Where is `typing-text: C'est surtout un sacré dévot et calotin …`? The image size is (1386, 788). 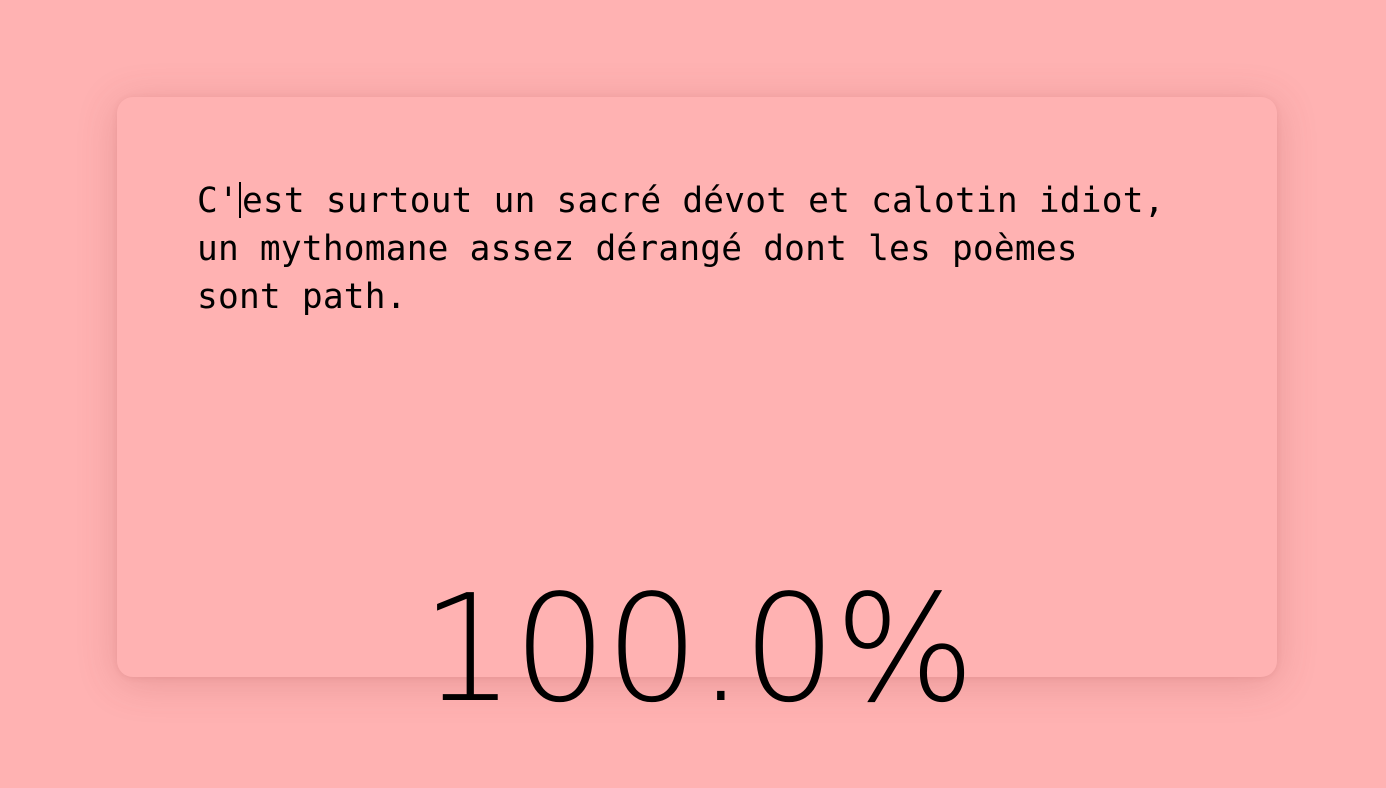 typing-text: C'est surtout un sacré dévot et calotin … is located at coordinates (702, 249).